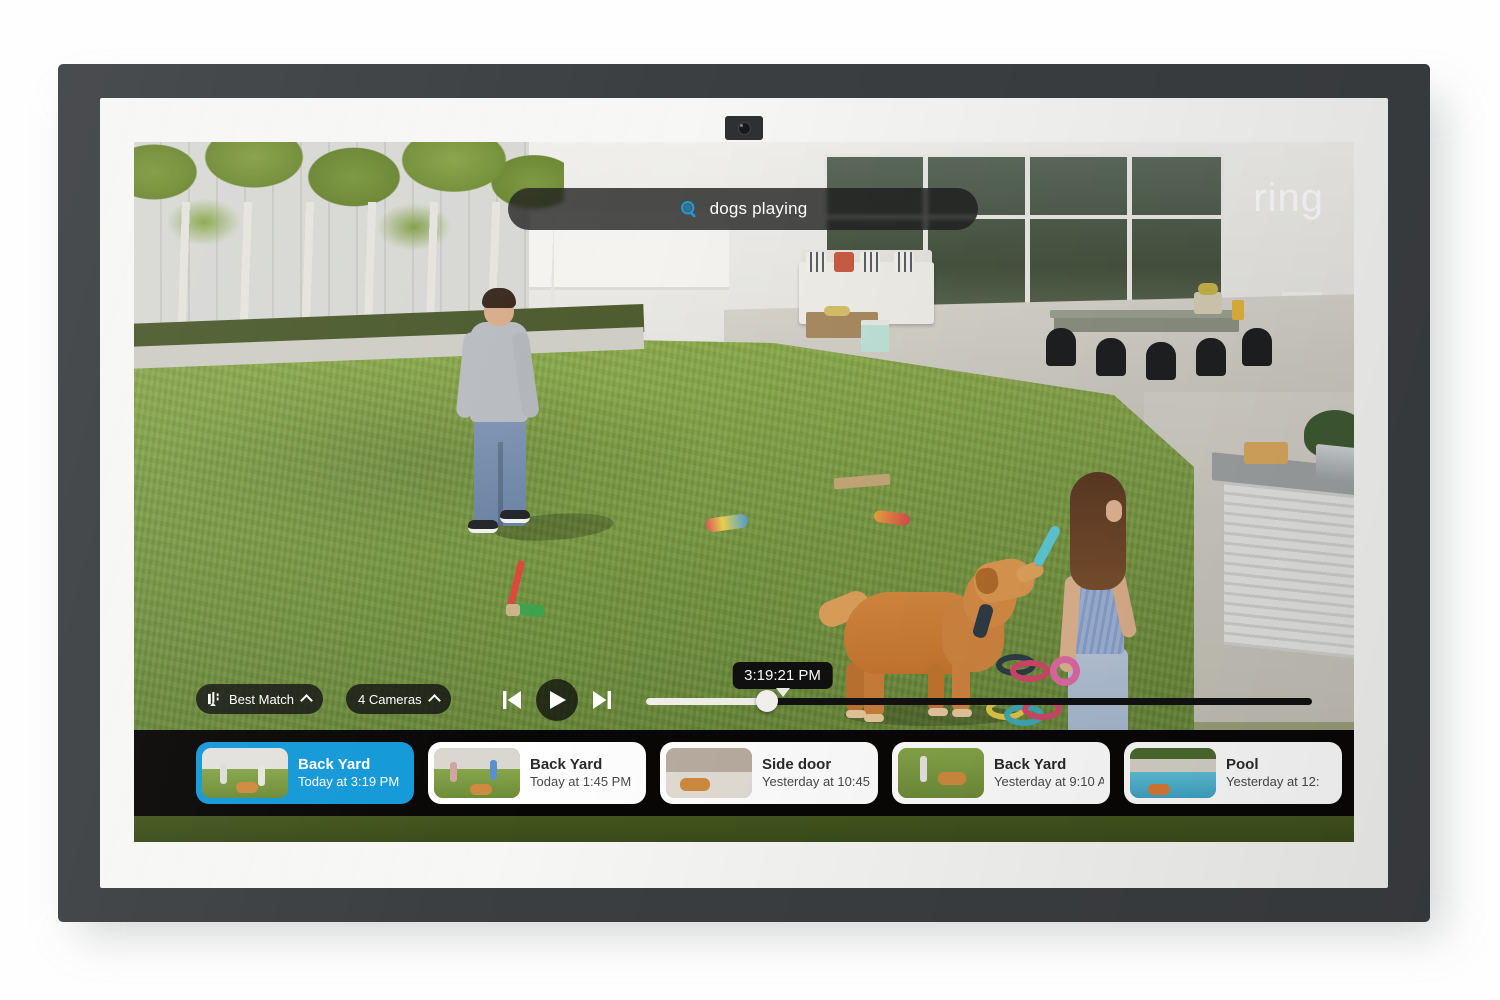 The width and height of the screenshot is (1500, 1000). What do you see at coordinates (1289, 567) in the screenshot?
I see `stone-island-base` at bounding box center [1289, 567].